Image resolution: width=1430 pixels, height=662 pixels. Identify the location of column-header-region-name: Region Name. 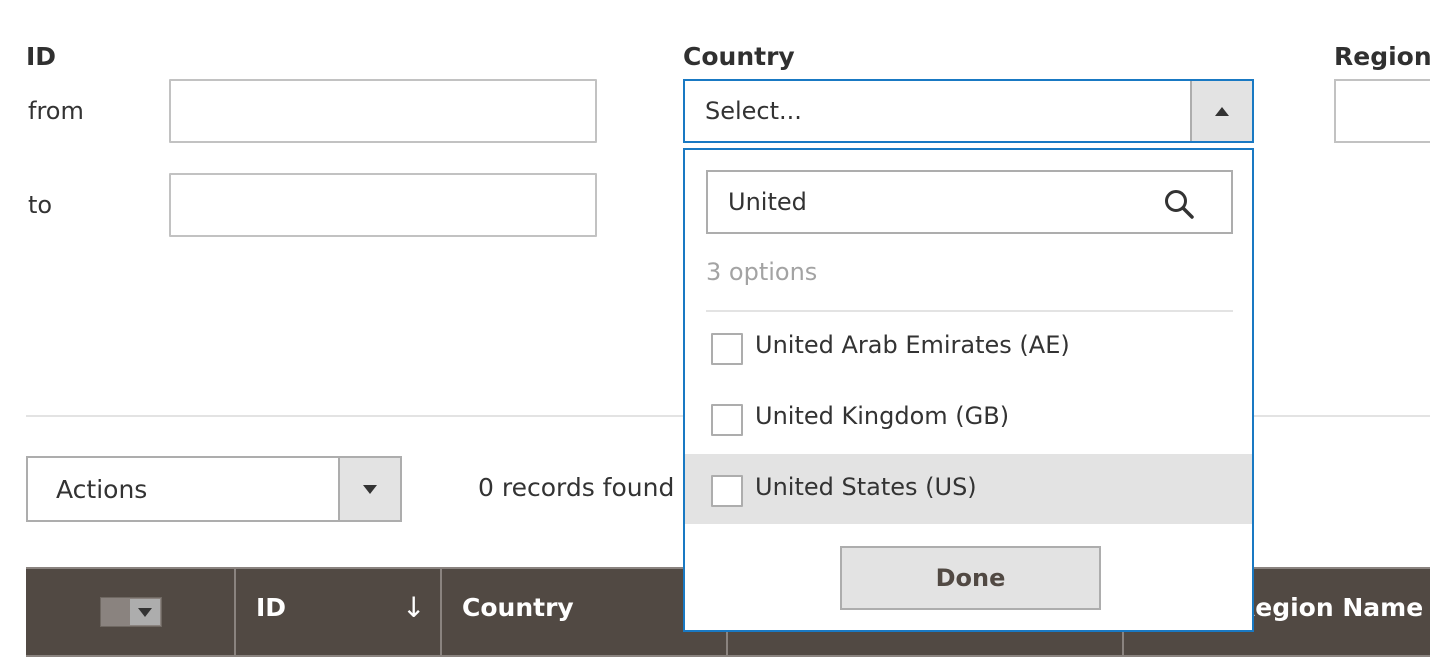
(1329, 607).